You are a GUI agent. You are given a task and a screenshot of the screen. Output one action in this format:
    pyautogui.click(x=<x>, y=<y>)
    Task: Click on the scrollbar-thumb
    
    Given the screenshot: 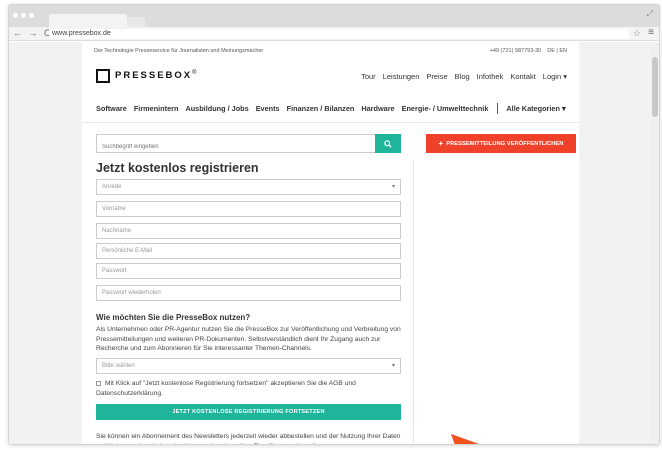 What is the action you would take?
    pyautogui.click(x=655, y=87)
    